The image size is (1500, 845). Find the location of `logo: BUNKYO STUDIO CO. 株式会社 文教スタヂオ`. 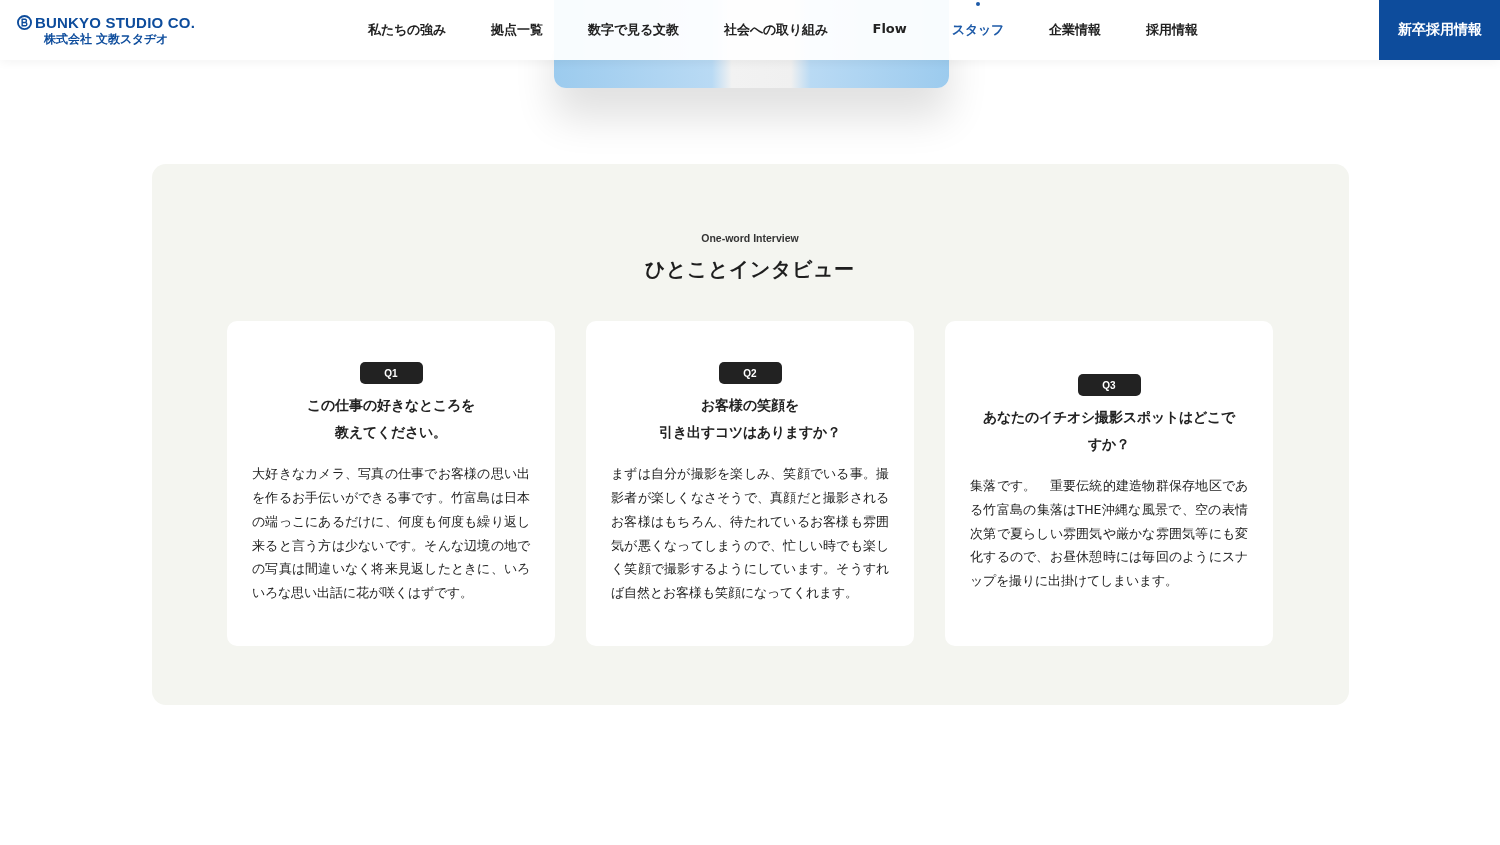

logo: BUNKYO STUDIO CO. 株式会社 文教スタヂオ is located at coordinates (106, 30).